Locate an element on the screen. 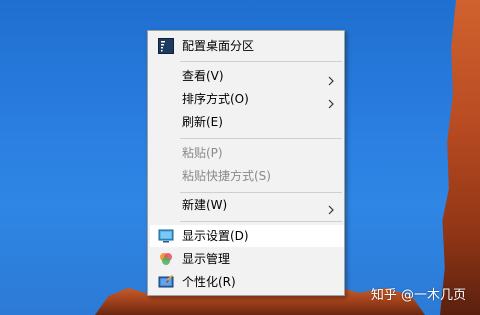 The height and width of the screenshot is (315, 480). menu-item-paste: 粘贴(P) is located at coordinates (247, 153).